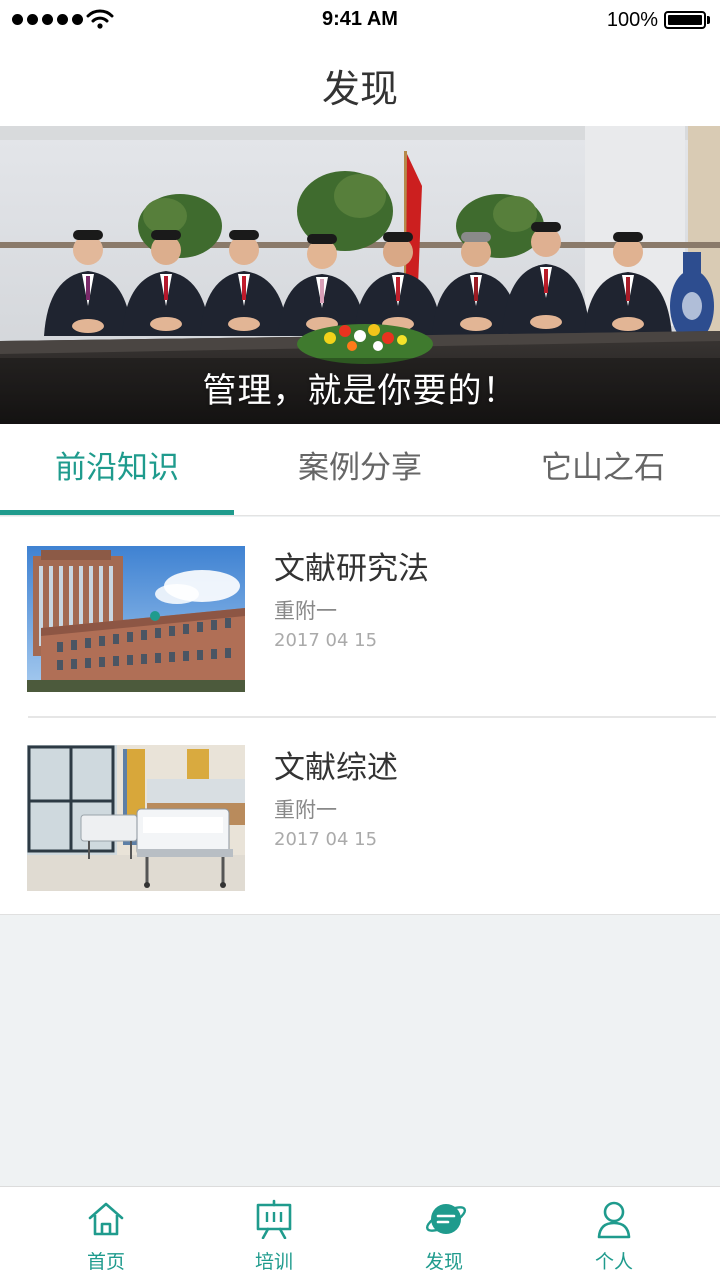 The height and width of the screenshot is (1280, 720). I want to click on article-title: 文献综述, so click(336, 768).